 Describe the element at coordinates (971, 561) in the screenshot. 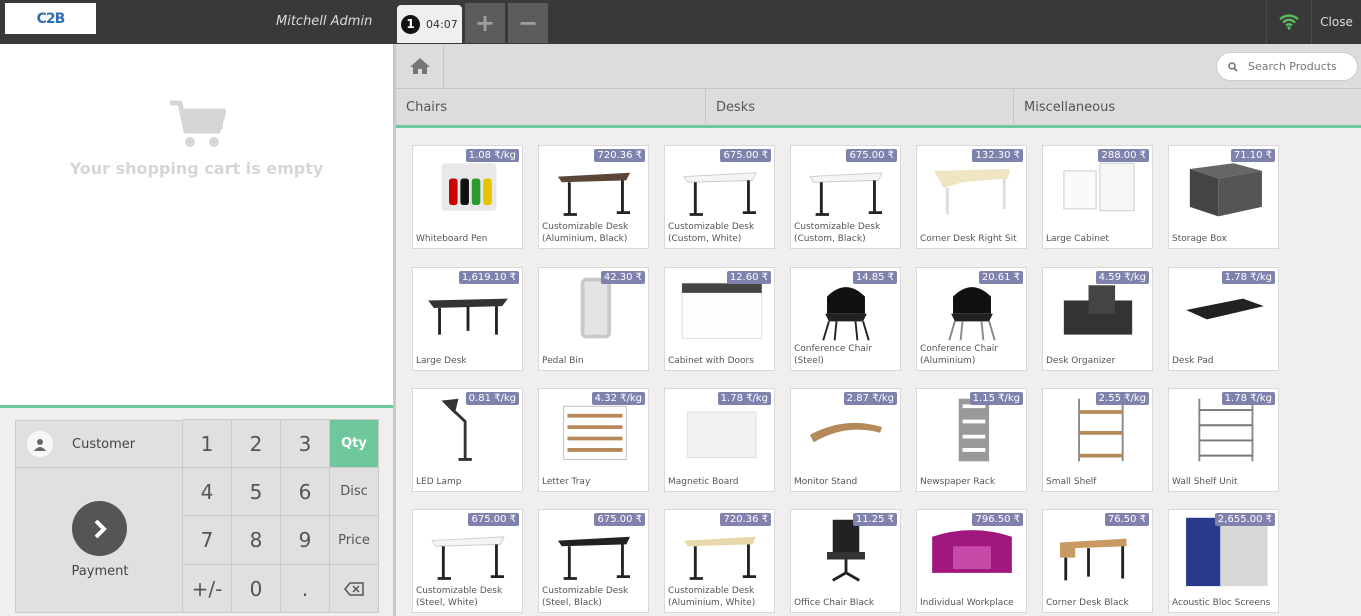

I see `product-card: 796.50 ₹ Individual Workplace` at that location.